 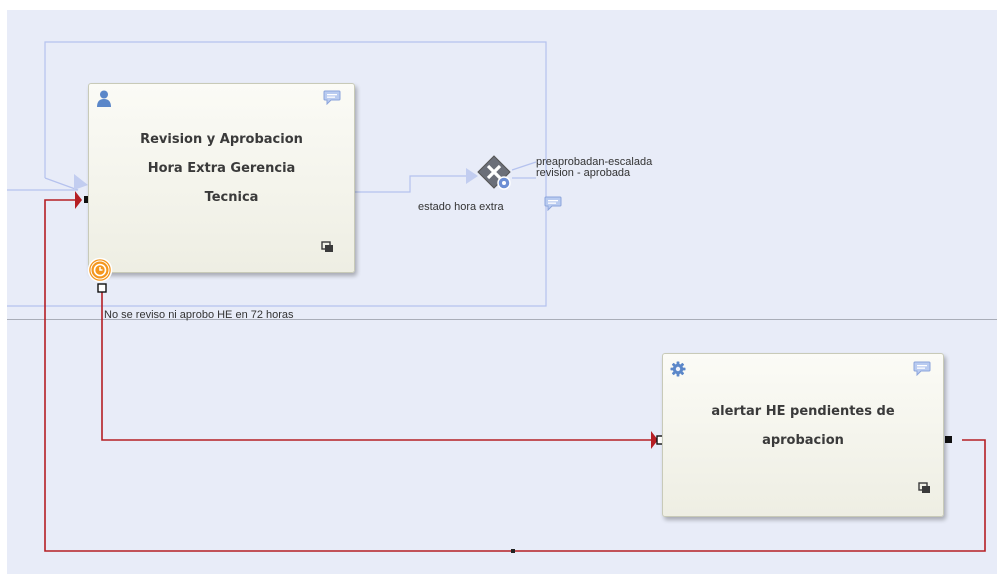 What do you see at coordinates (78, 200) in the screenshot?
I see `return-flow-arrowhead` at bounding box center [78, 200].